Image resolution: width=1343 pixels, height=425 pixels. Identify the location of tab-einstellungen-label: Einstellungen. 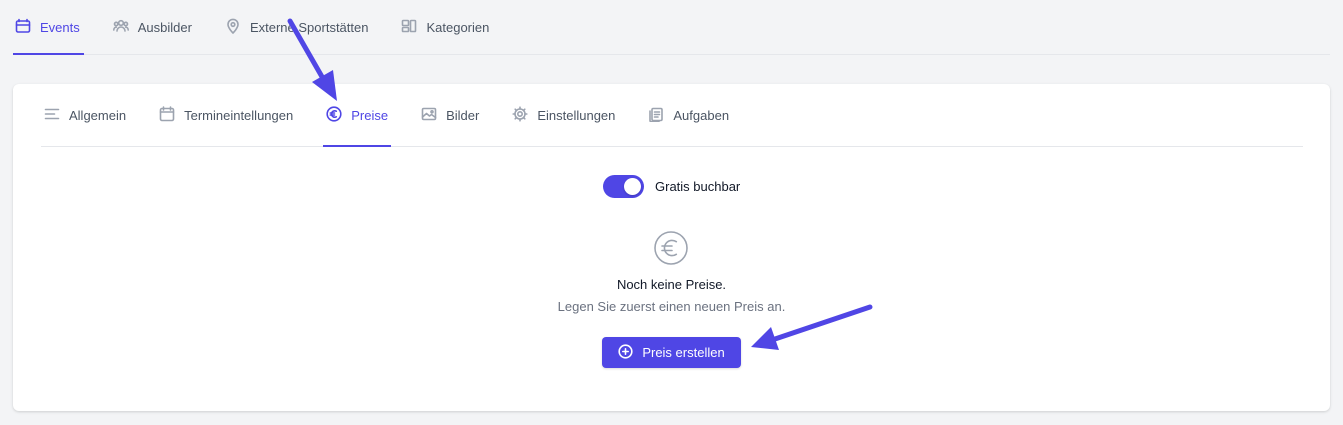
(576, 115).